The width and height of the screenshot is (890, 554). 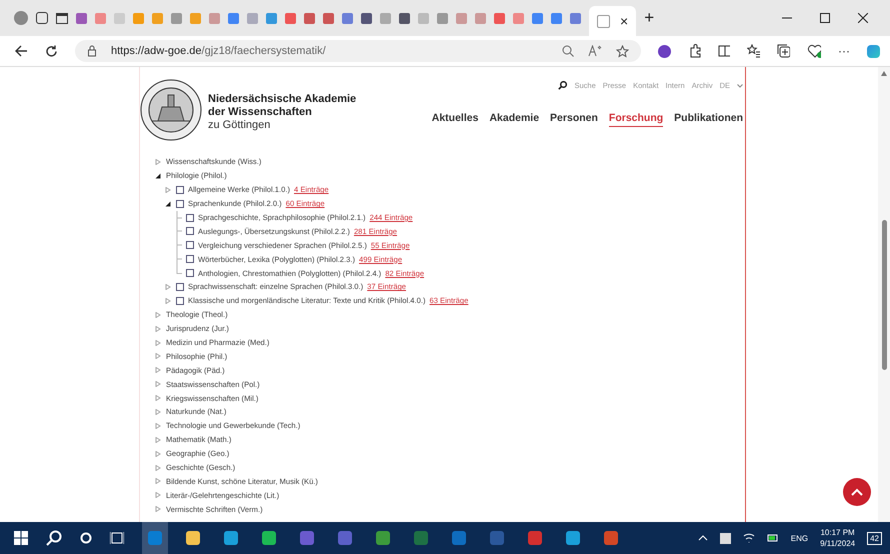 What do you see at coordinates (574, 119) in the screenshot?
I see `nav-link: Personen` at bounding box center [574, 119].